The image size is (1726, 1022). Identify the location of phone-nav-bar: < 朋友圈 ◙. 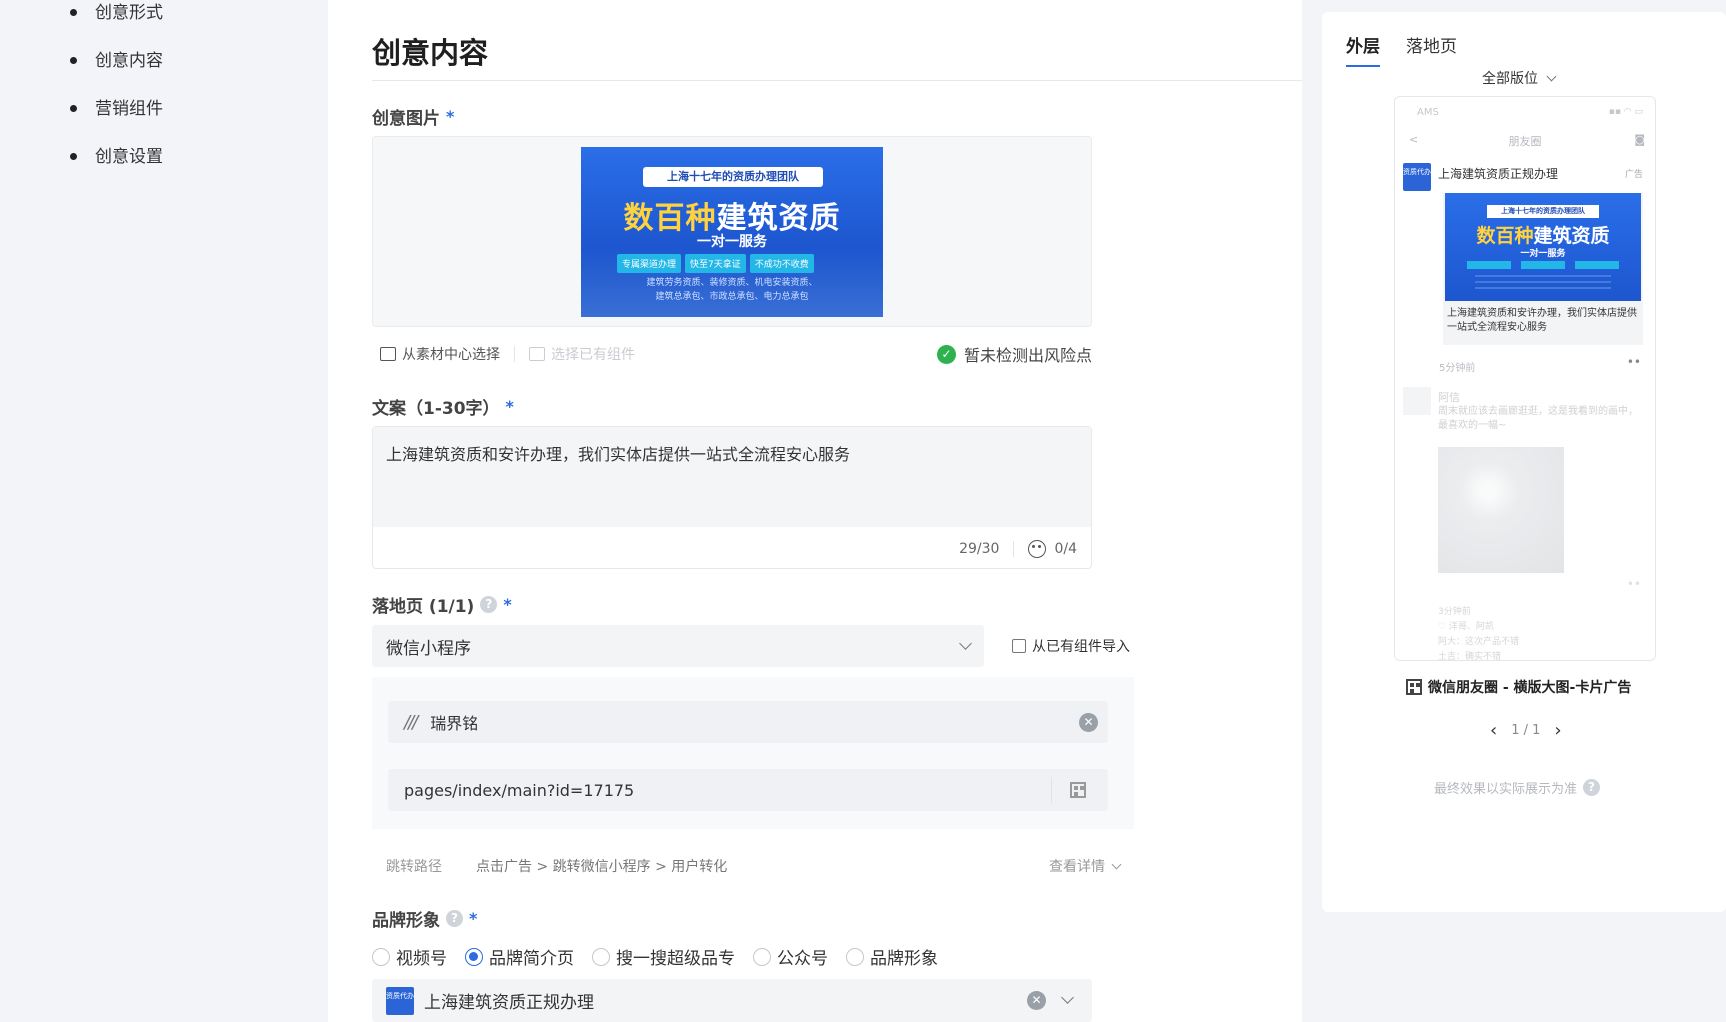
(1525, 141).